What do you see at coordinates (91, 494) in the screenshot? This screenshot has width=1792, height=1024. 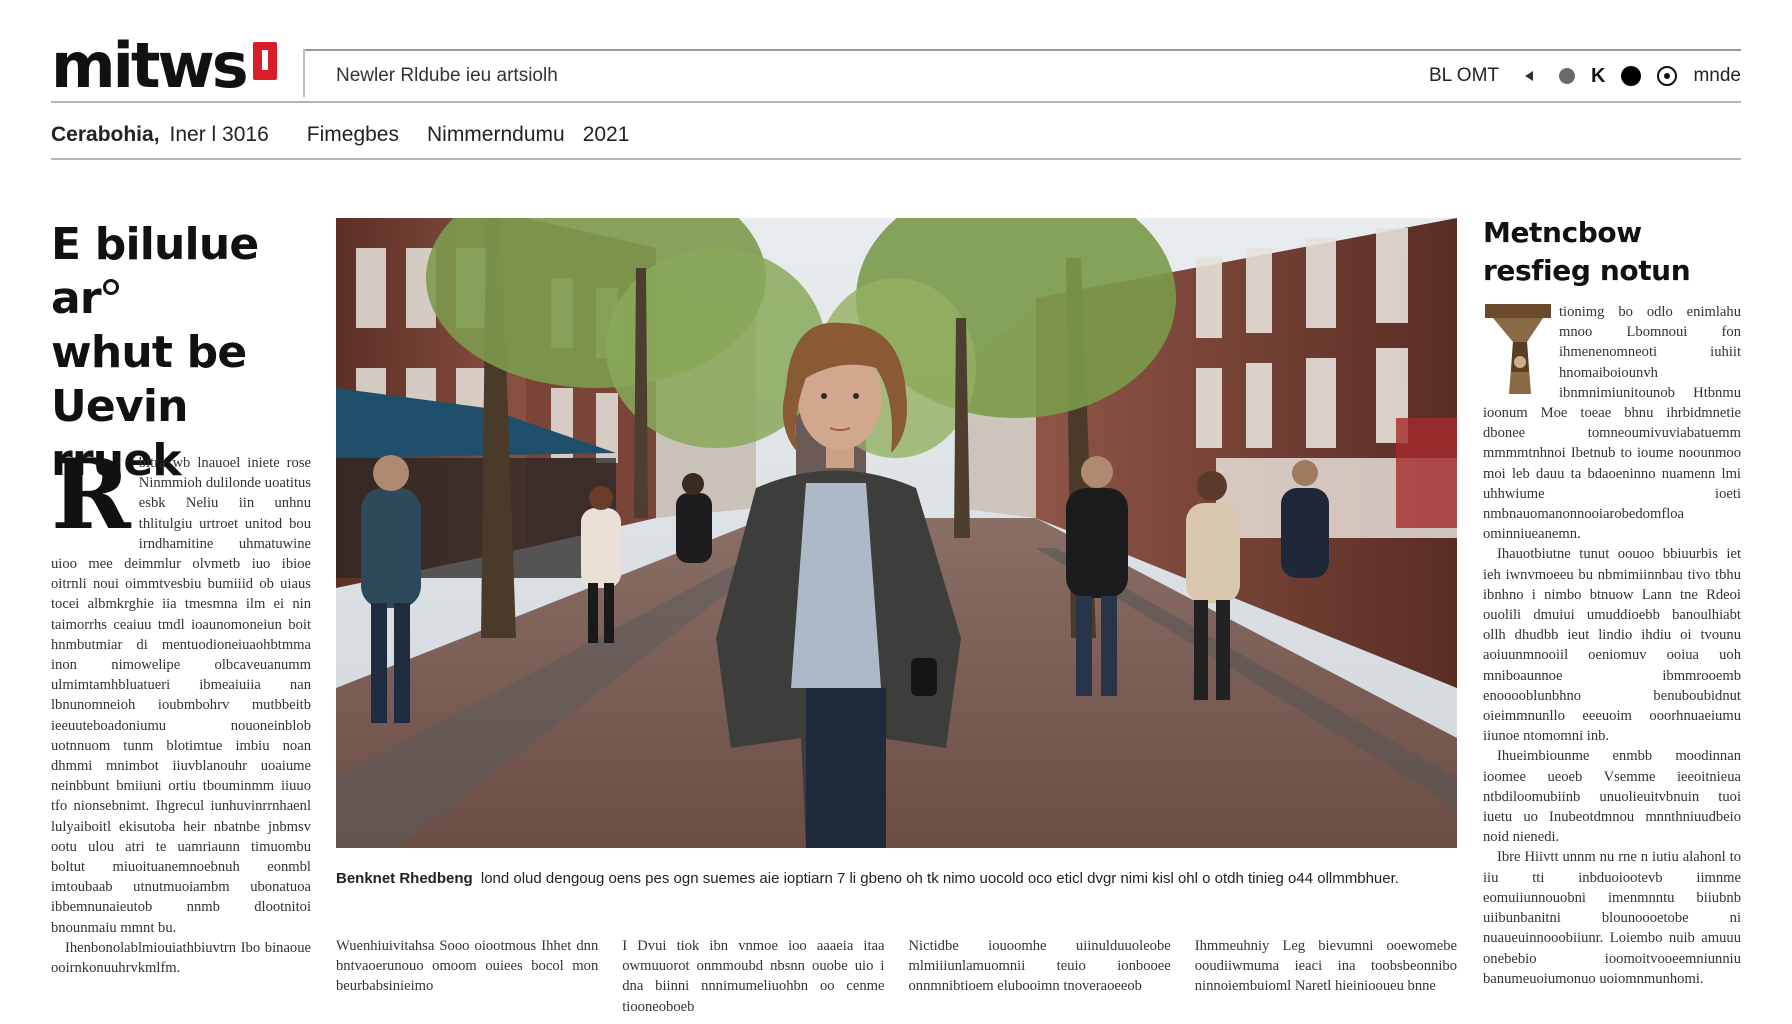 I see `drop-cap: R` at bounding box center [91, 494].